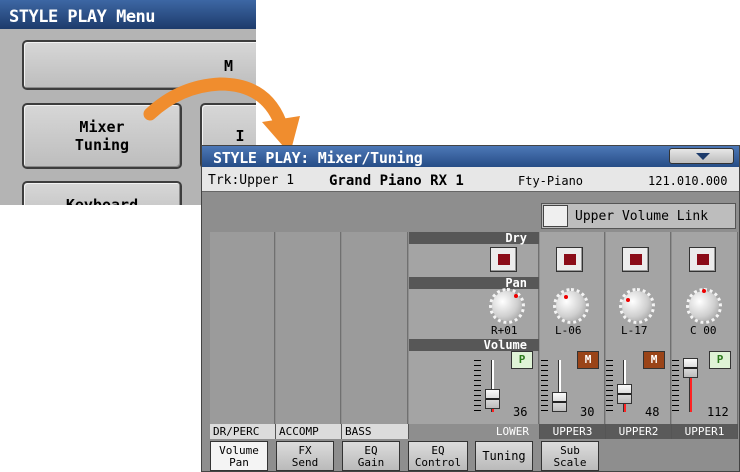 The image size is (740, 472). Describe the element at coordinates (690, 394) in the screenshot. I see `fader-level` at that location.